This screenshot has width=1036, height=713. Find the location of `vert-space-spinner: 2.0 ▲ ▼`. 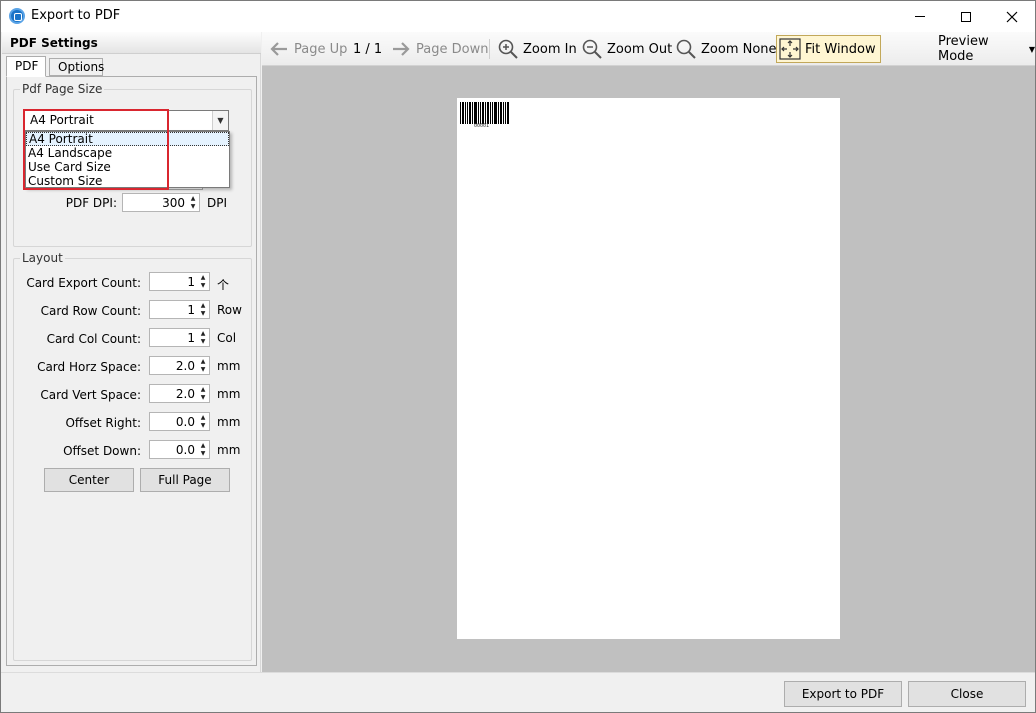

vert-space-spinner: 2.0 ▲ ▼ is located at coordinates (179, 393).